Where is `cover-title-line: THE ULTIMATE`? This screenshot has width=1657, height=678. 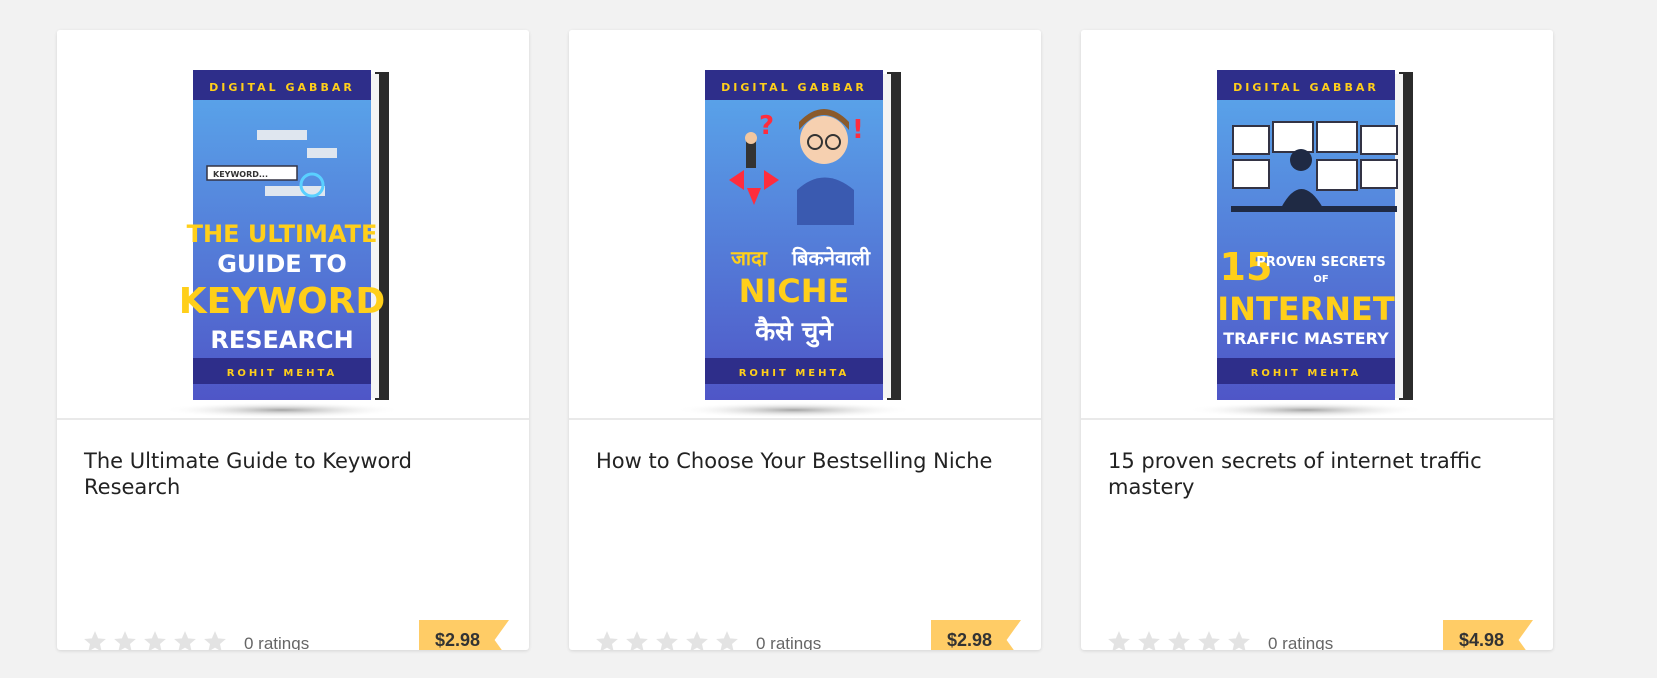 cover-title-line: THE ULTIMATE is located at coordinates (282, 234).